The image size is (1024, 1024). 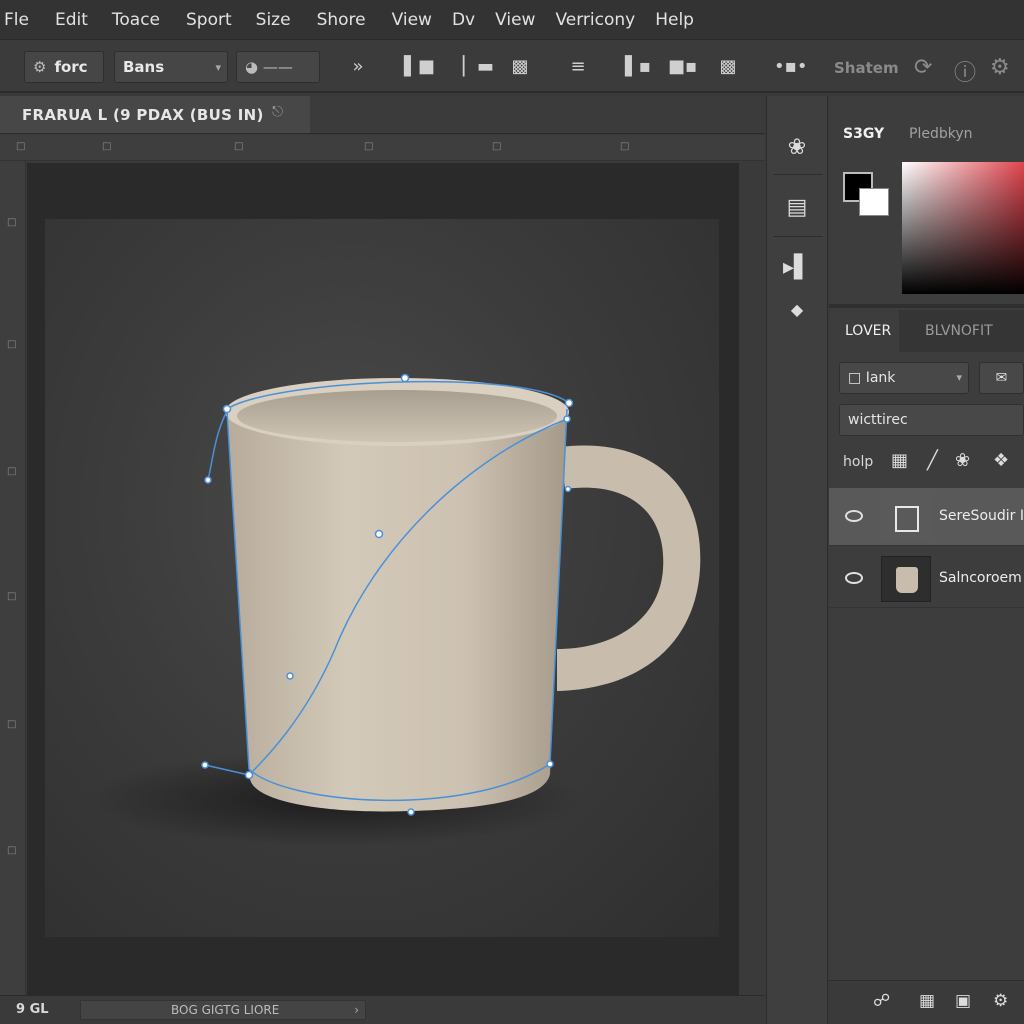 I want to click on lock-all-icon: ❖, so click(x=1001, y=460).